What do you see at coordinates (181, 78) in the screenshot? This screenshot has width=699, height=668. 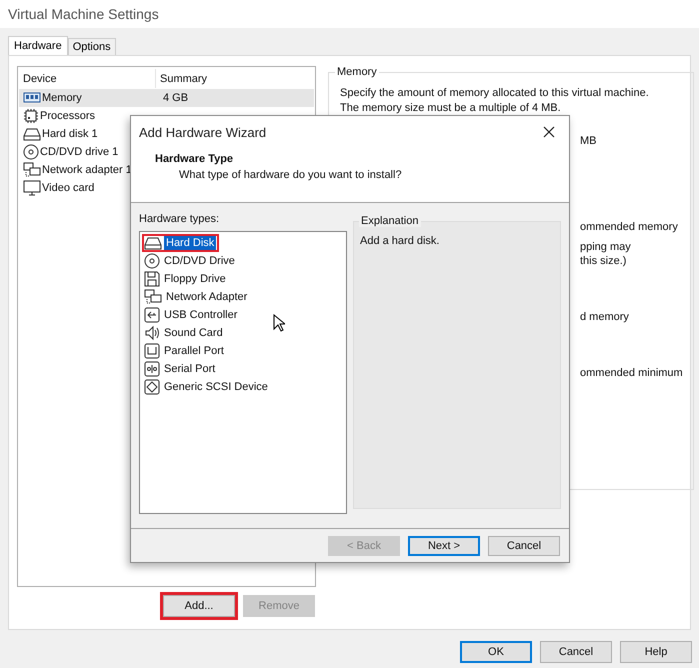 I see `column-header: Summary` at bounding box center [181, 78].